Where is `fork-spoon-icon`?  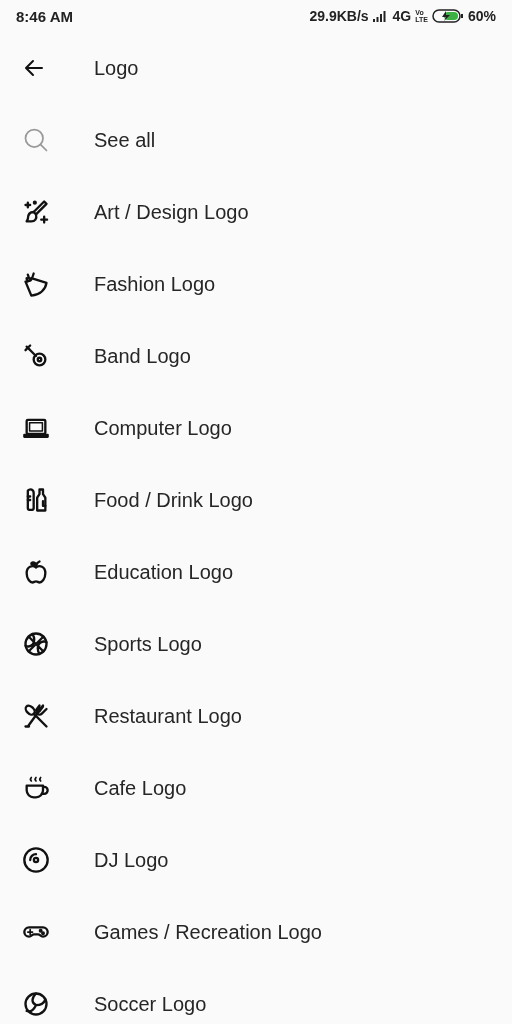
fork-spoon-icon is located at coordinates (36, 716).